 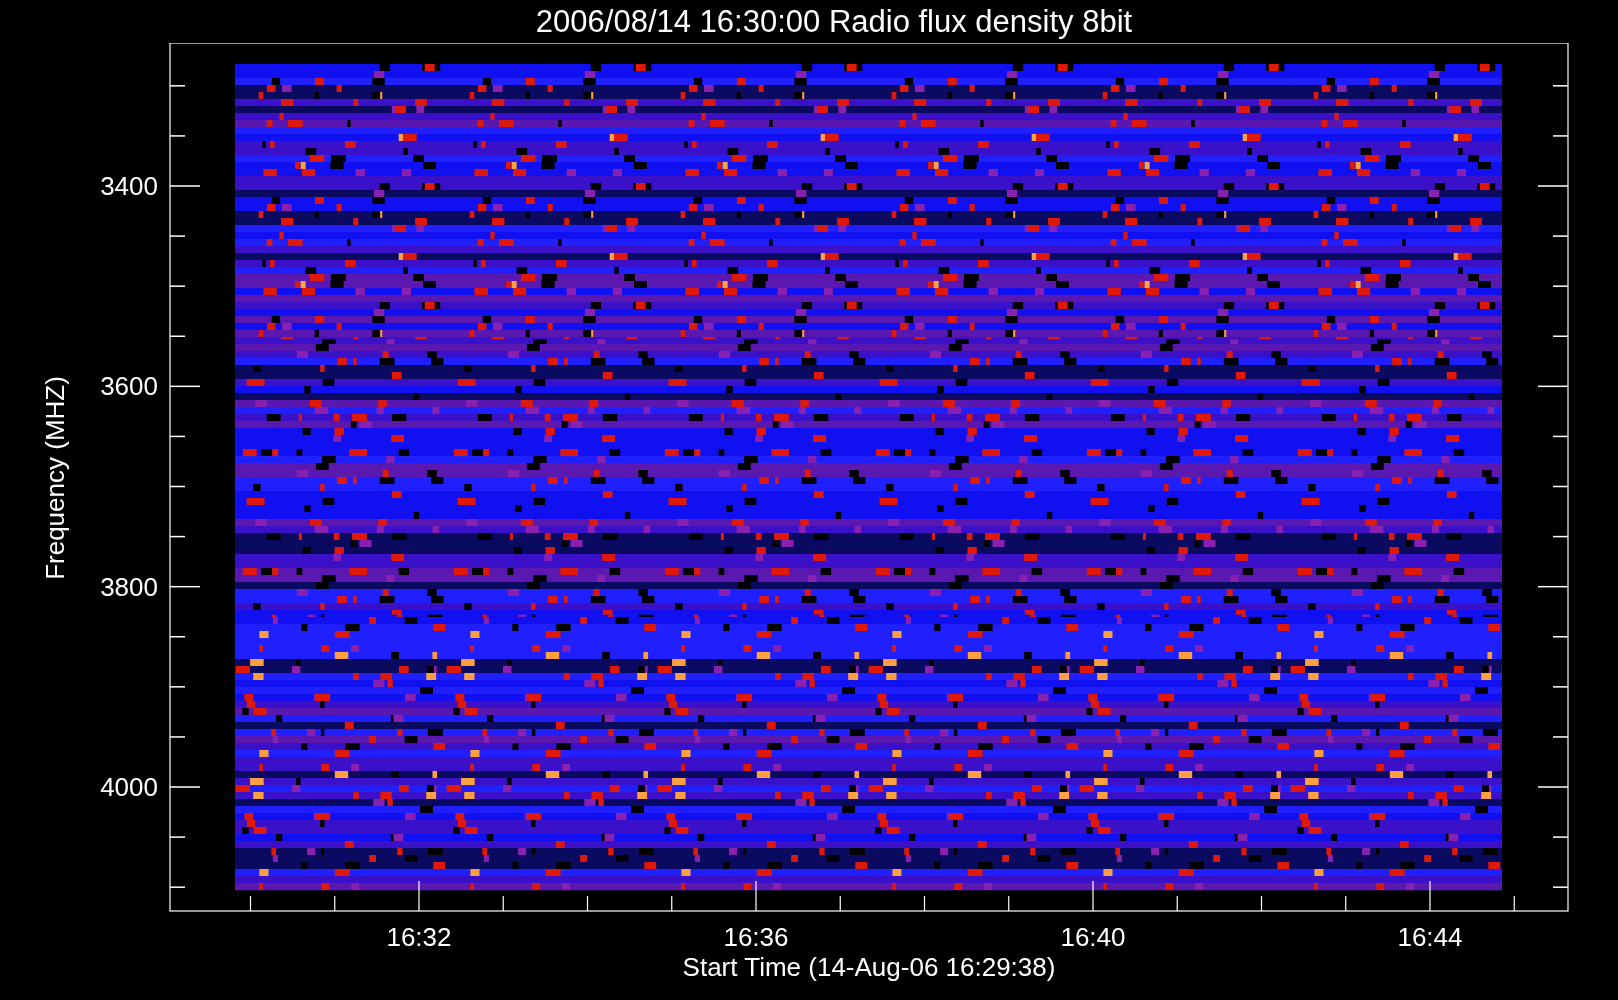 What do you see at coordinates (419, 937) in the screenshot?
I see `x-tick-label: 16:32` at bounding box center [419, 937].